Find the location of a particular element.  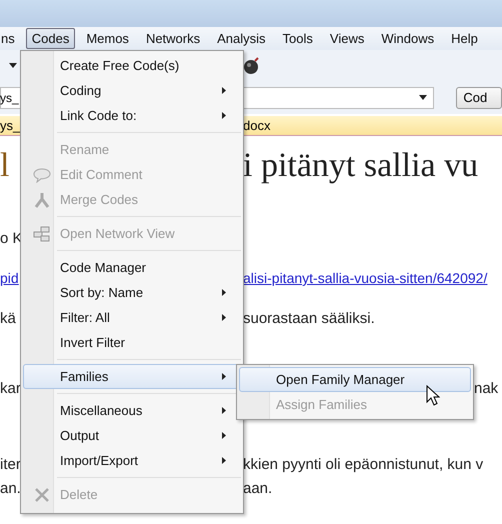

document-text: kar is located at coordinates (10, 388).